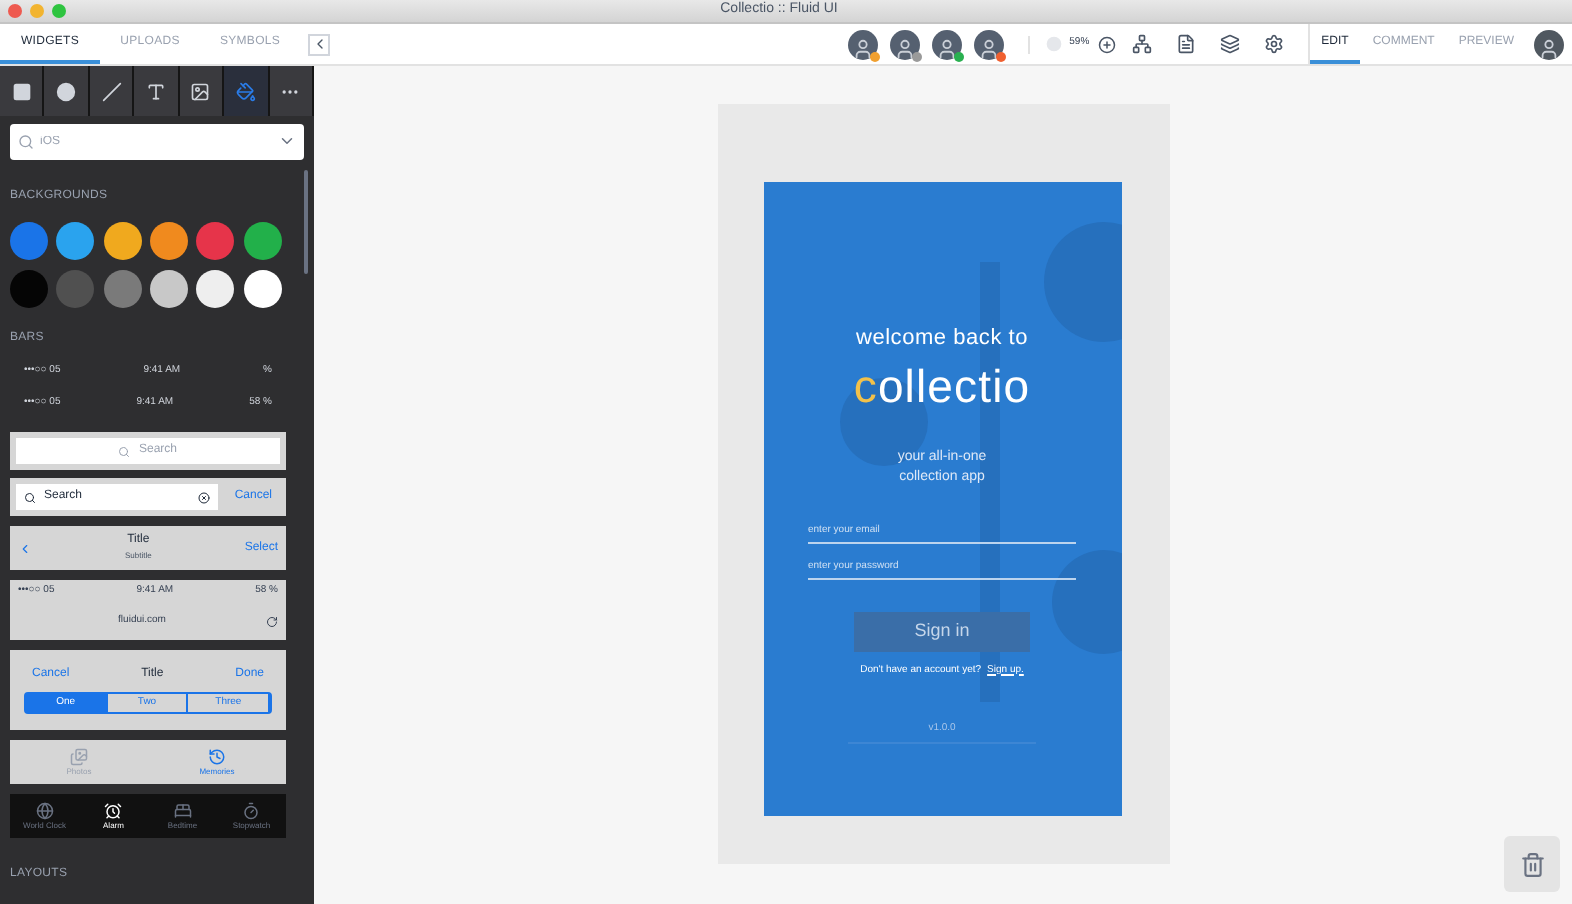 The image size is (1572, 904). I want to click on image-icon, so click(200, 91).